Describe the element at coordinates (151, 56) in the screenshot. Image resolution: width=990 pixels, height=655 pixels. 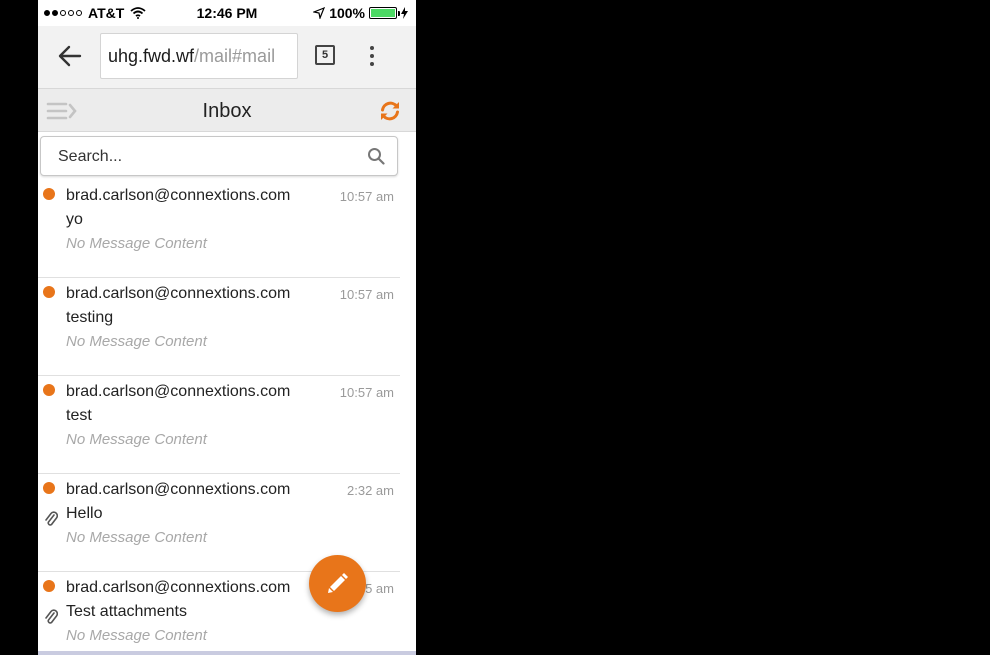
I see `url-host: uhg.fwd.wf` at that location.